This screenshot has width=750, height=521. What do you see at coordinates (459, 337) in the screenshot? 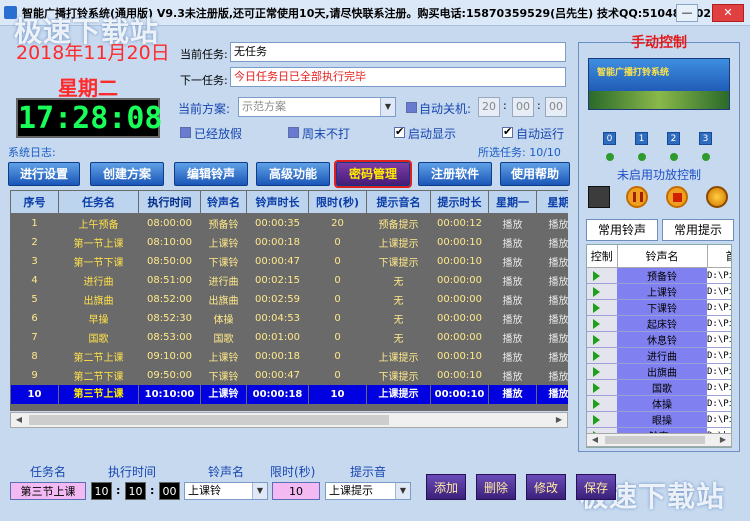
I see `table-cell: 00:00:00` at bounding box center [459, 337].